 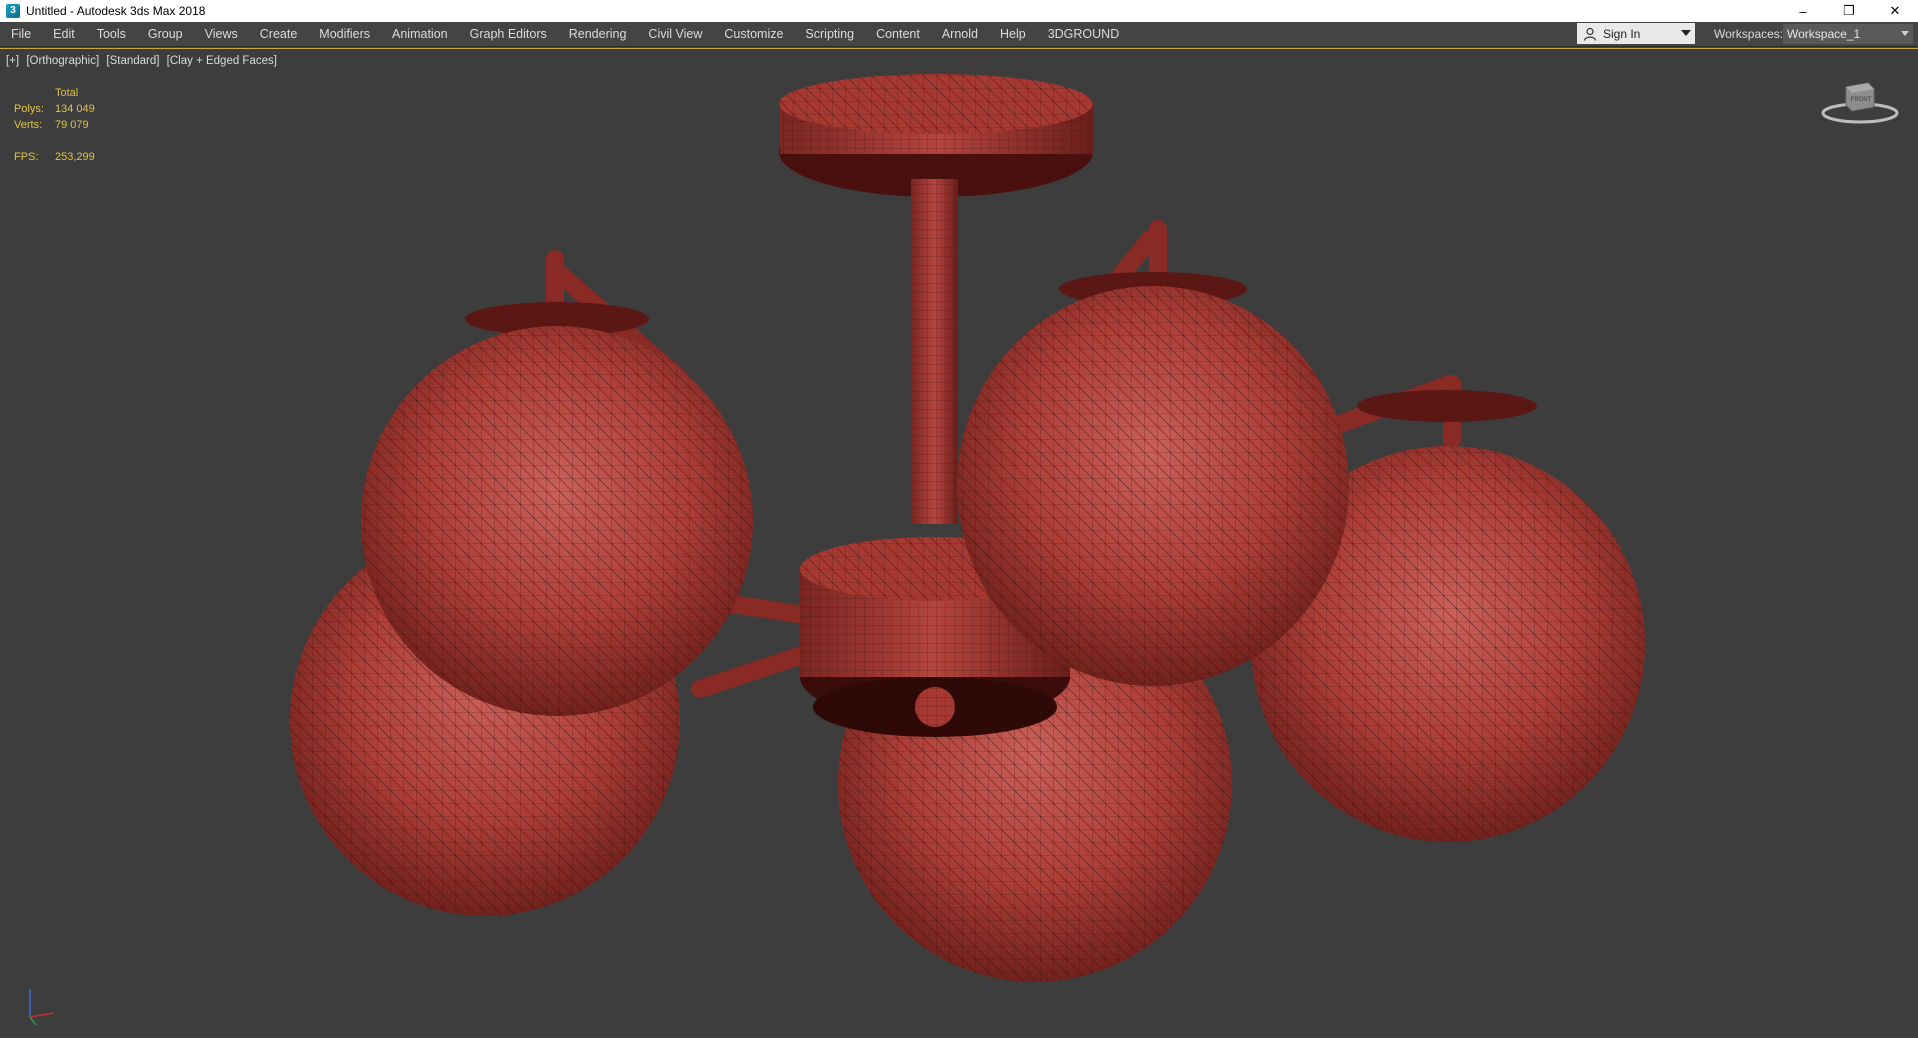 What do you see at coordinates (753, 34) in the screenshot?
I see `menu-customize: Customize` at bounding box center [753, 34].